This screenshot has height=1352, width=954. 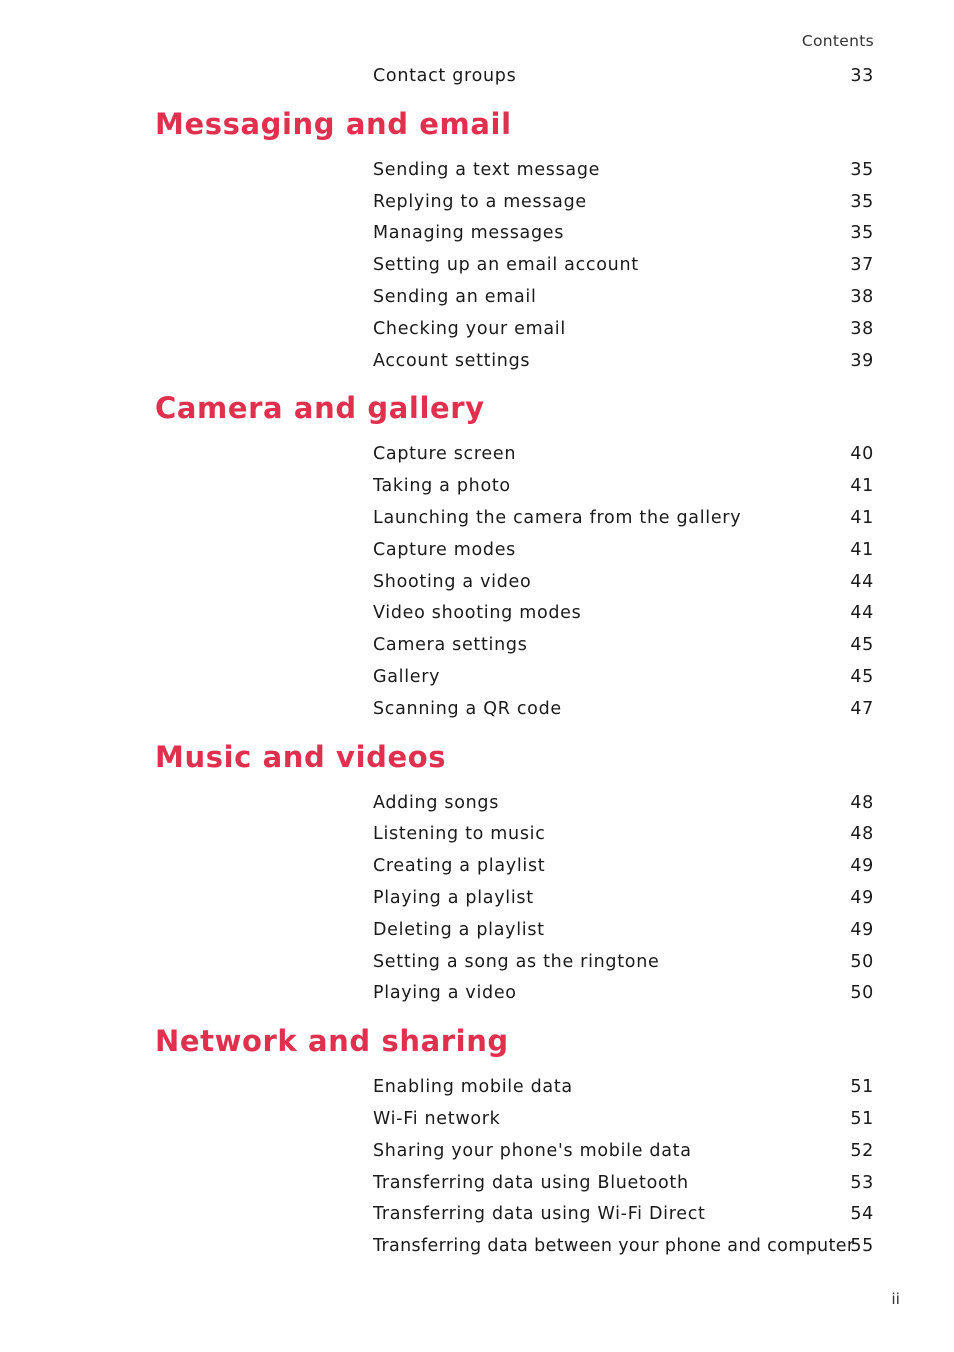 What do you see at coordinates (459, 834) in the screenshot?
I see `toc-entry-title: Listening to music` at bounding box center [459, 834].